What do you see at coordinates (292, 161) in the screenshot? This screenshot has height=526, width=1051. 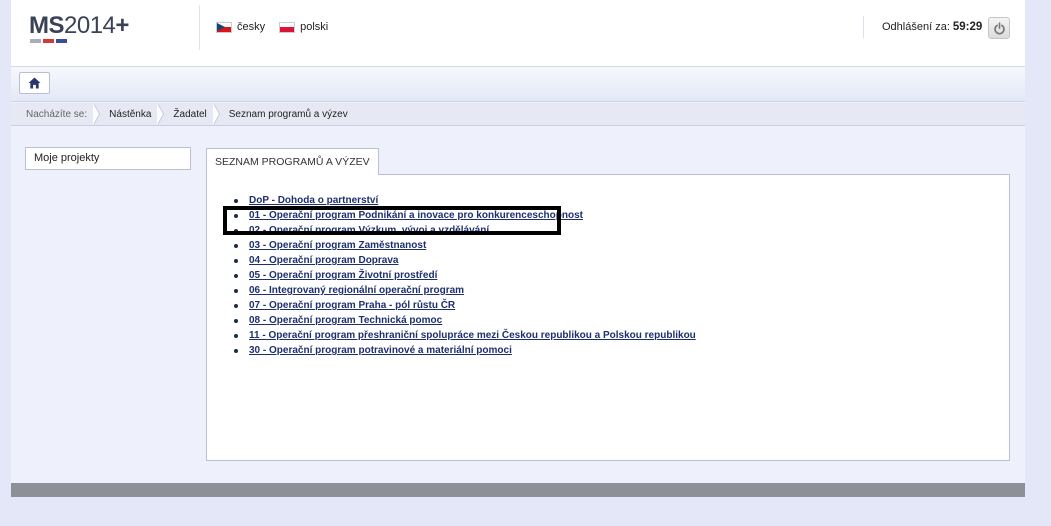 I see `tab-program-list: SEZNAM PROGRAMŮ A VÝZEV` at bounding box center [292, 161].